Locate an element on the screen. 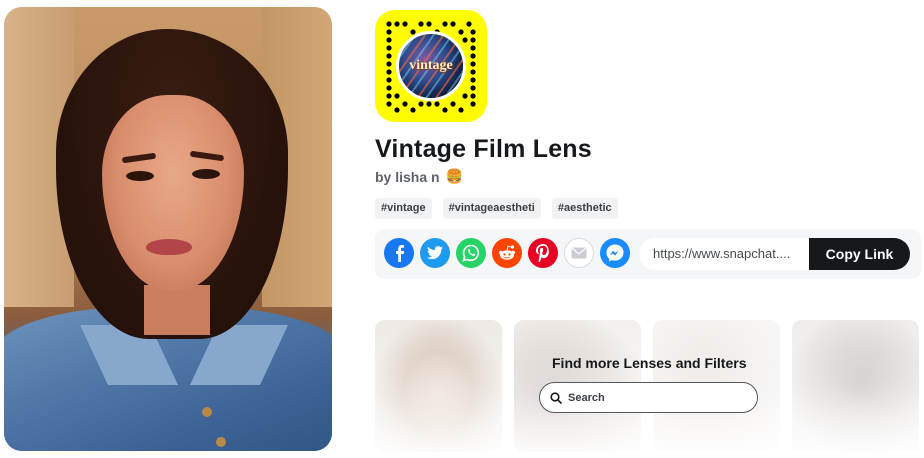 The image size is (924, 458). lens-creator: by lisha n 🍔 is located at coordinates (419, 176).